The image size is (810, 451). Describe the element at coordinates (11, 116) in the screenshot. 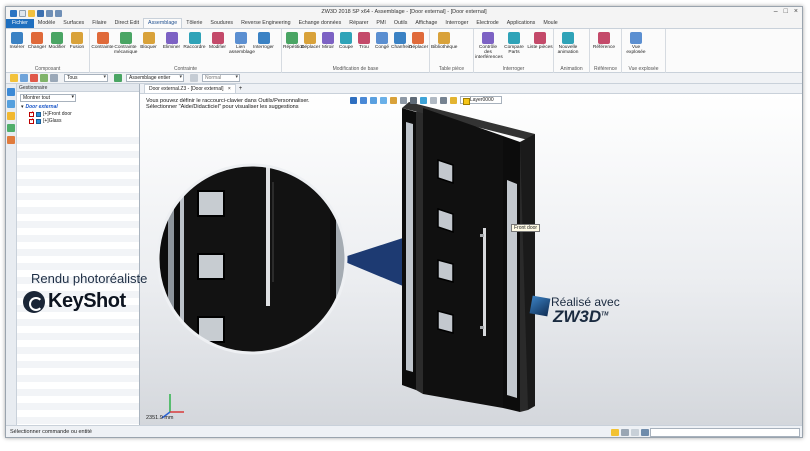

I see `layer-manager-icon` at that location.